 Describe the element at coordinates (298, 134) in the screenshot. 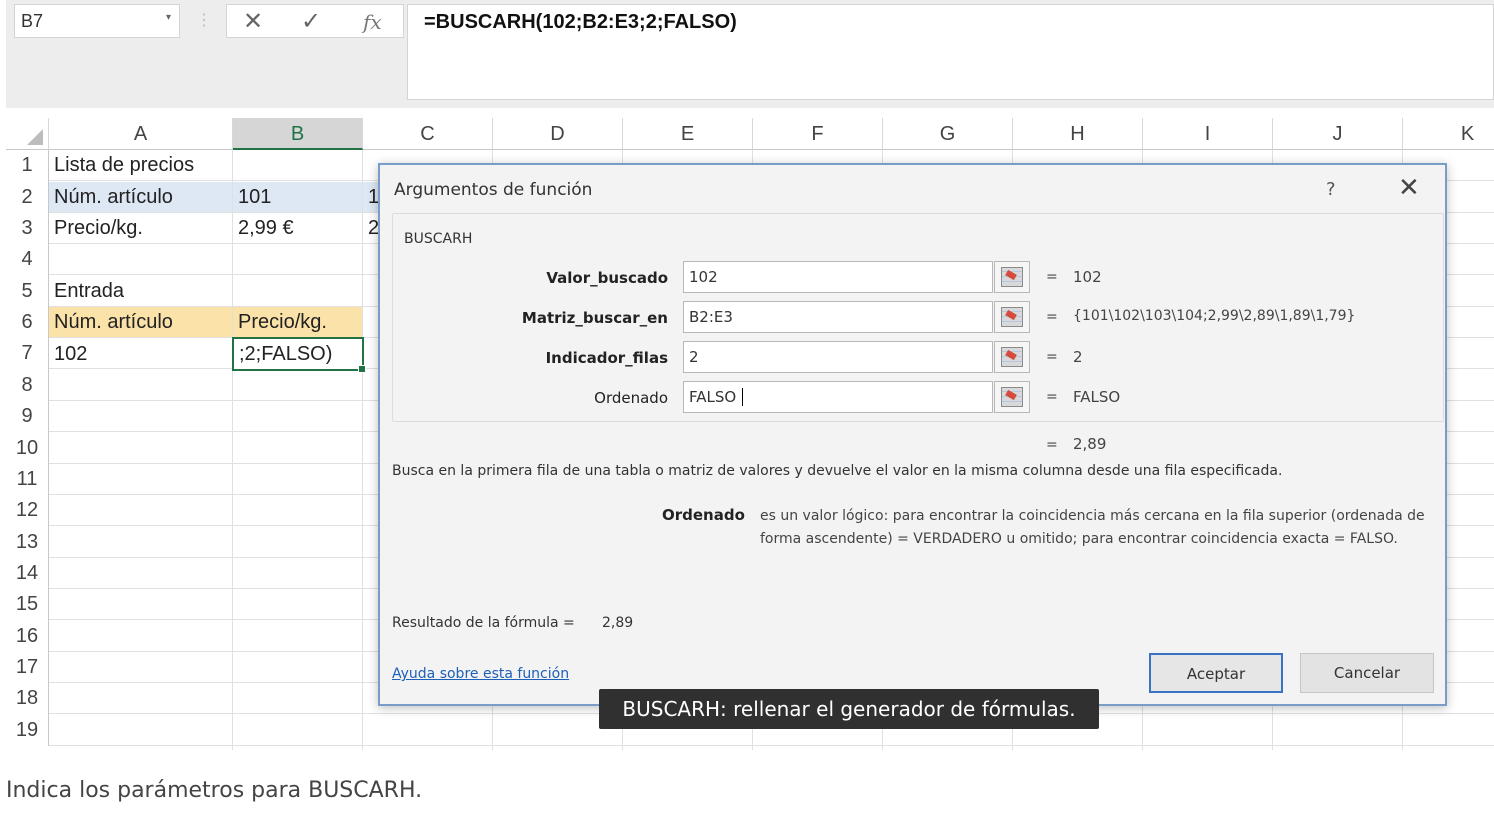

I see `column-header-b: B` at that location.